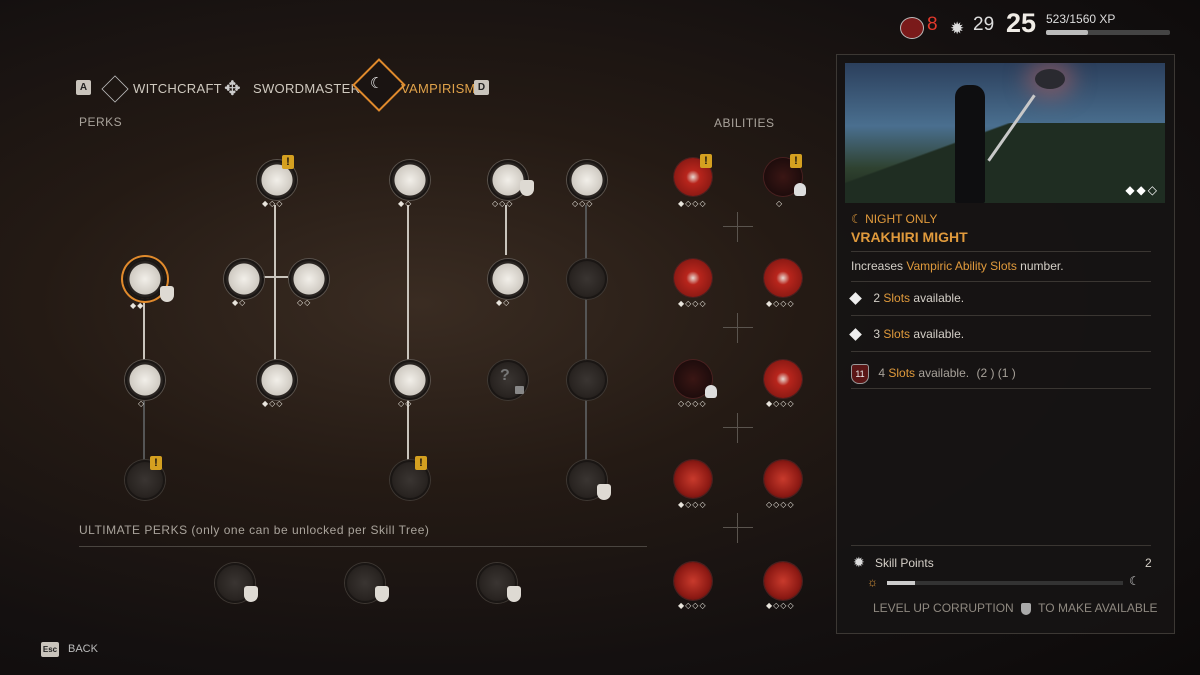 Image resolution: width=1200 pixels, height=675 pixels. Describe the element at coordinates (904, 563) in the screenshot. I see `skill-points-label: Skill Points` at that location.